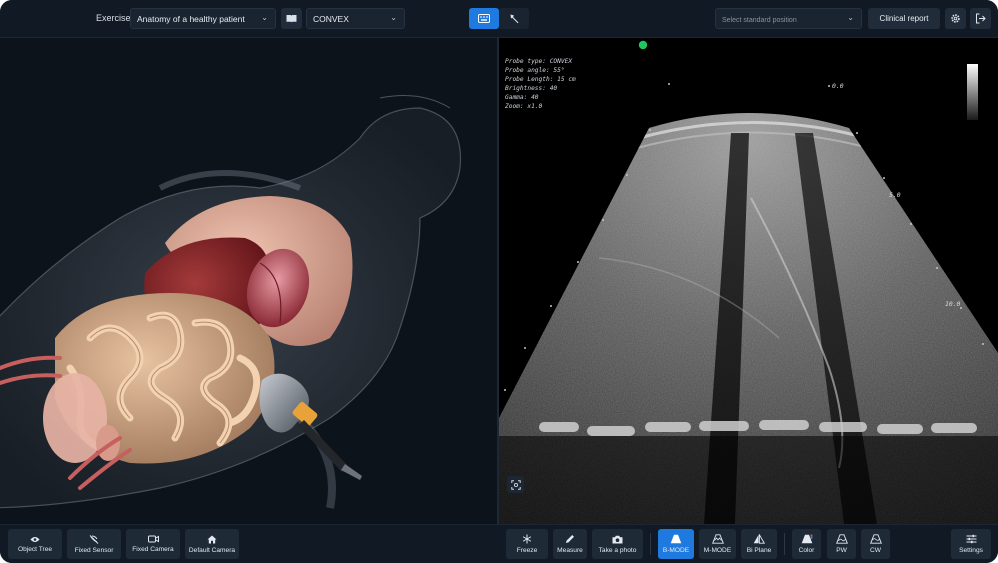 The height and width of the screenshot is (563, 998). What do you see at coordinates (717, 550) in the screenshot?
I see `m-mode-label: M-MODE` at bounding box center [717, 550].